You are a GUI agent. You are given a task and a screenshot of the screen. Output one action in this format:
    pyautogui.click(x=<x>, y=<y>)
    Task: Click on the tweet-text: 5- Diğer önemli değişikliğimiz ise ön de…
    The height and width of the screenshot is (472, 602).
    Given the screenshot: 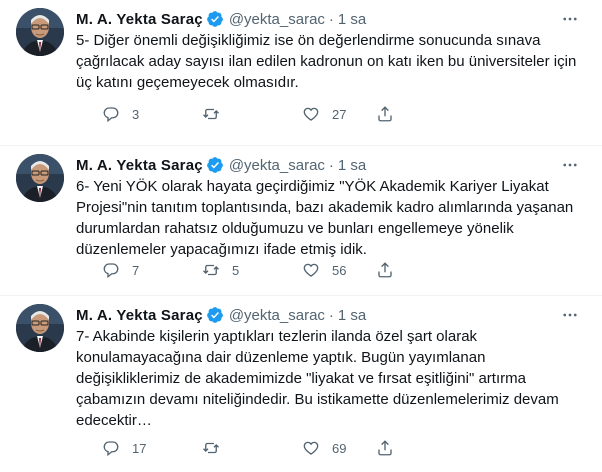 What is the action you would take?
    pyautogui.click(x=326, y=61)
    